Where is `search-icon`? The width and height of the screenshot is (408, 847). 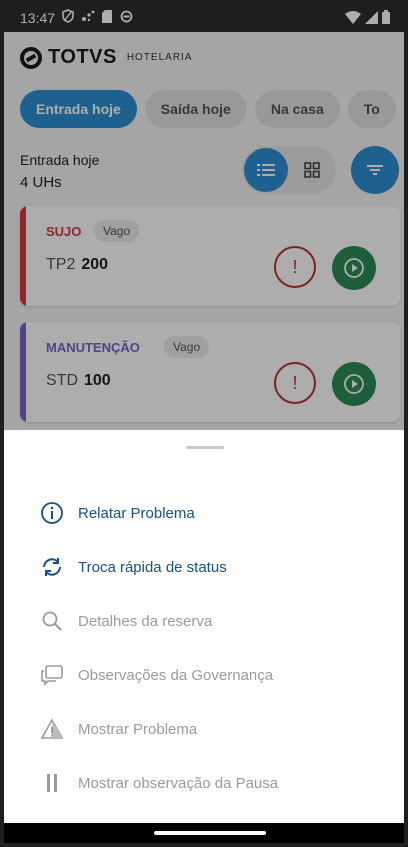
search-icon is located at coordinates (52, 621).